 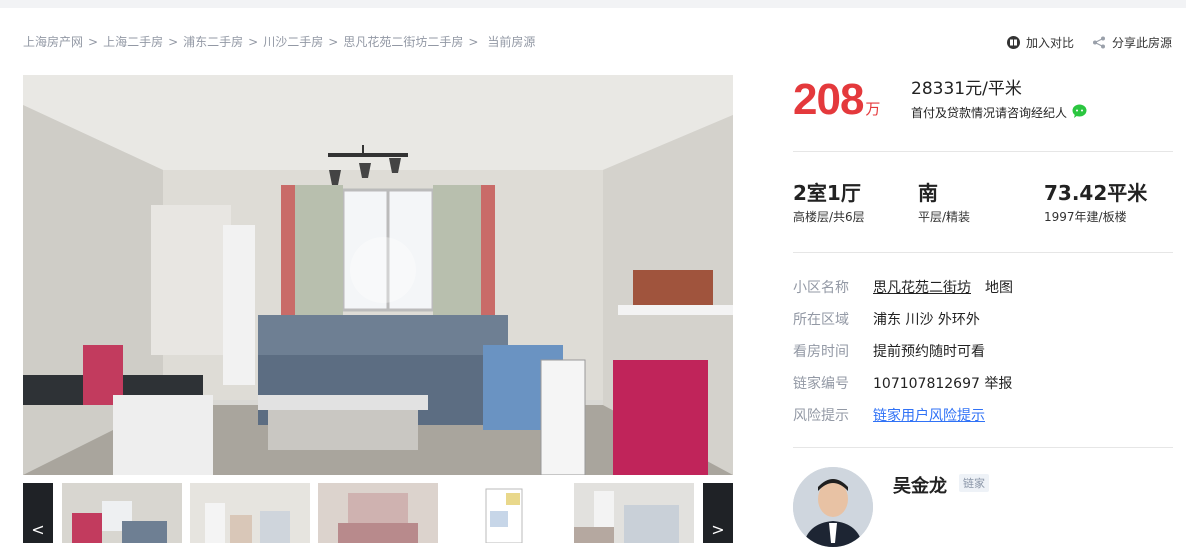 I want to click on attr-area-sub: 1997年建/板楼, so click(x=1085, y=217).